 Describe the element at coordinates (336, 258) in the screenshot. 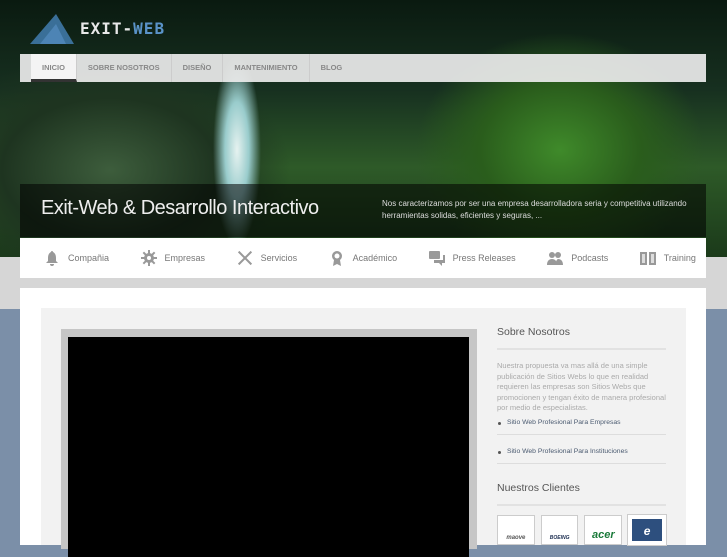

I see `award-icon` at that location.